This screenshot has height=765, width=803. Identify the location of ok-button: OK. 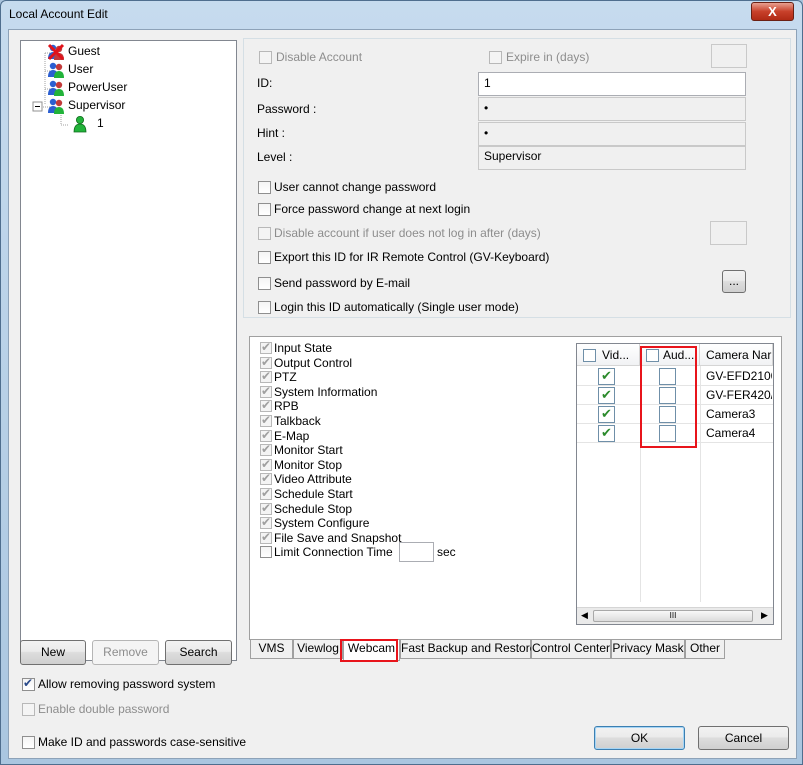
(639, 738).